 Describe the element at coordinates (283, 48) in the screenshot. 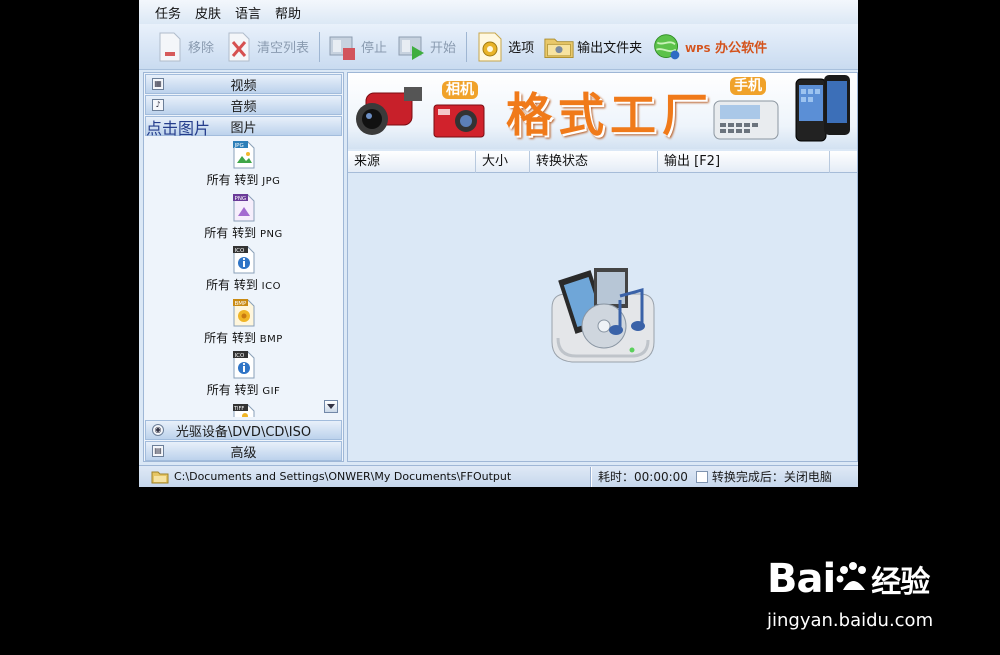

I see `clear-list-label: 清空列表` at that location.